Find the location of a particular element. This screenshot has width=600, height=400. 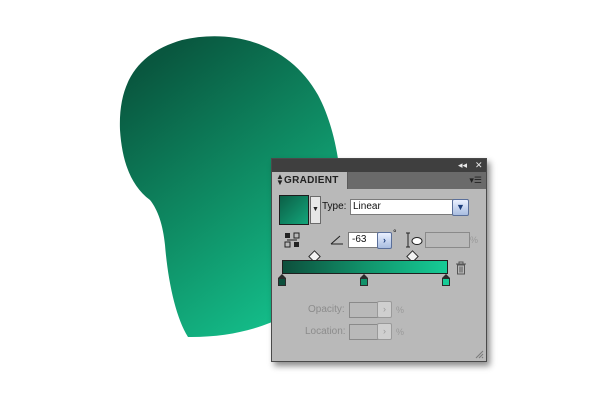

opacity-input is located at coordinates (364, 310).